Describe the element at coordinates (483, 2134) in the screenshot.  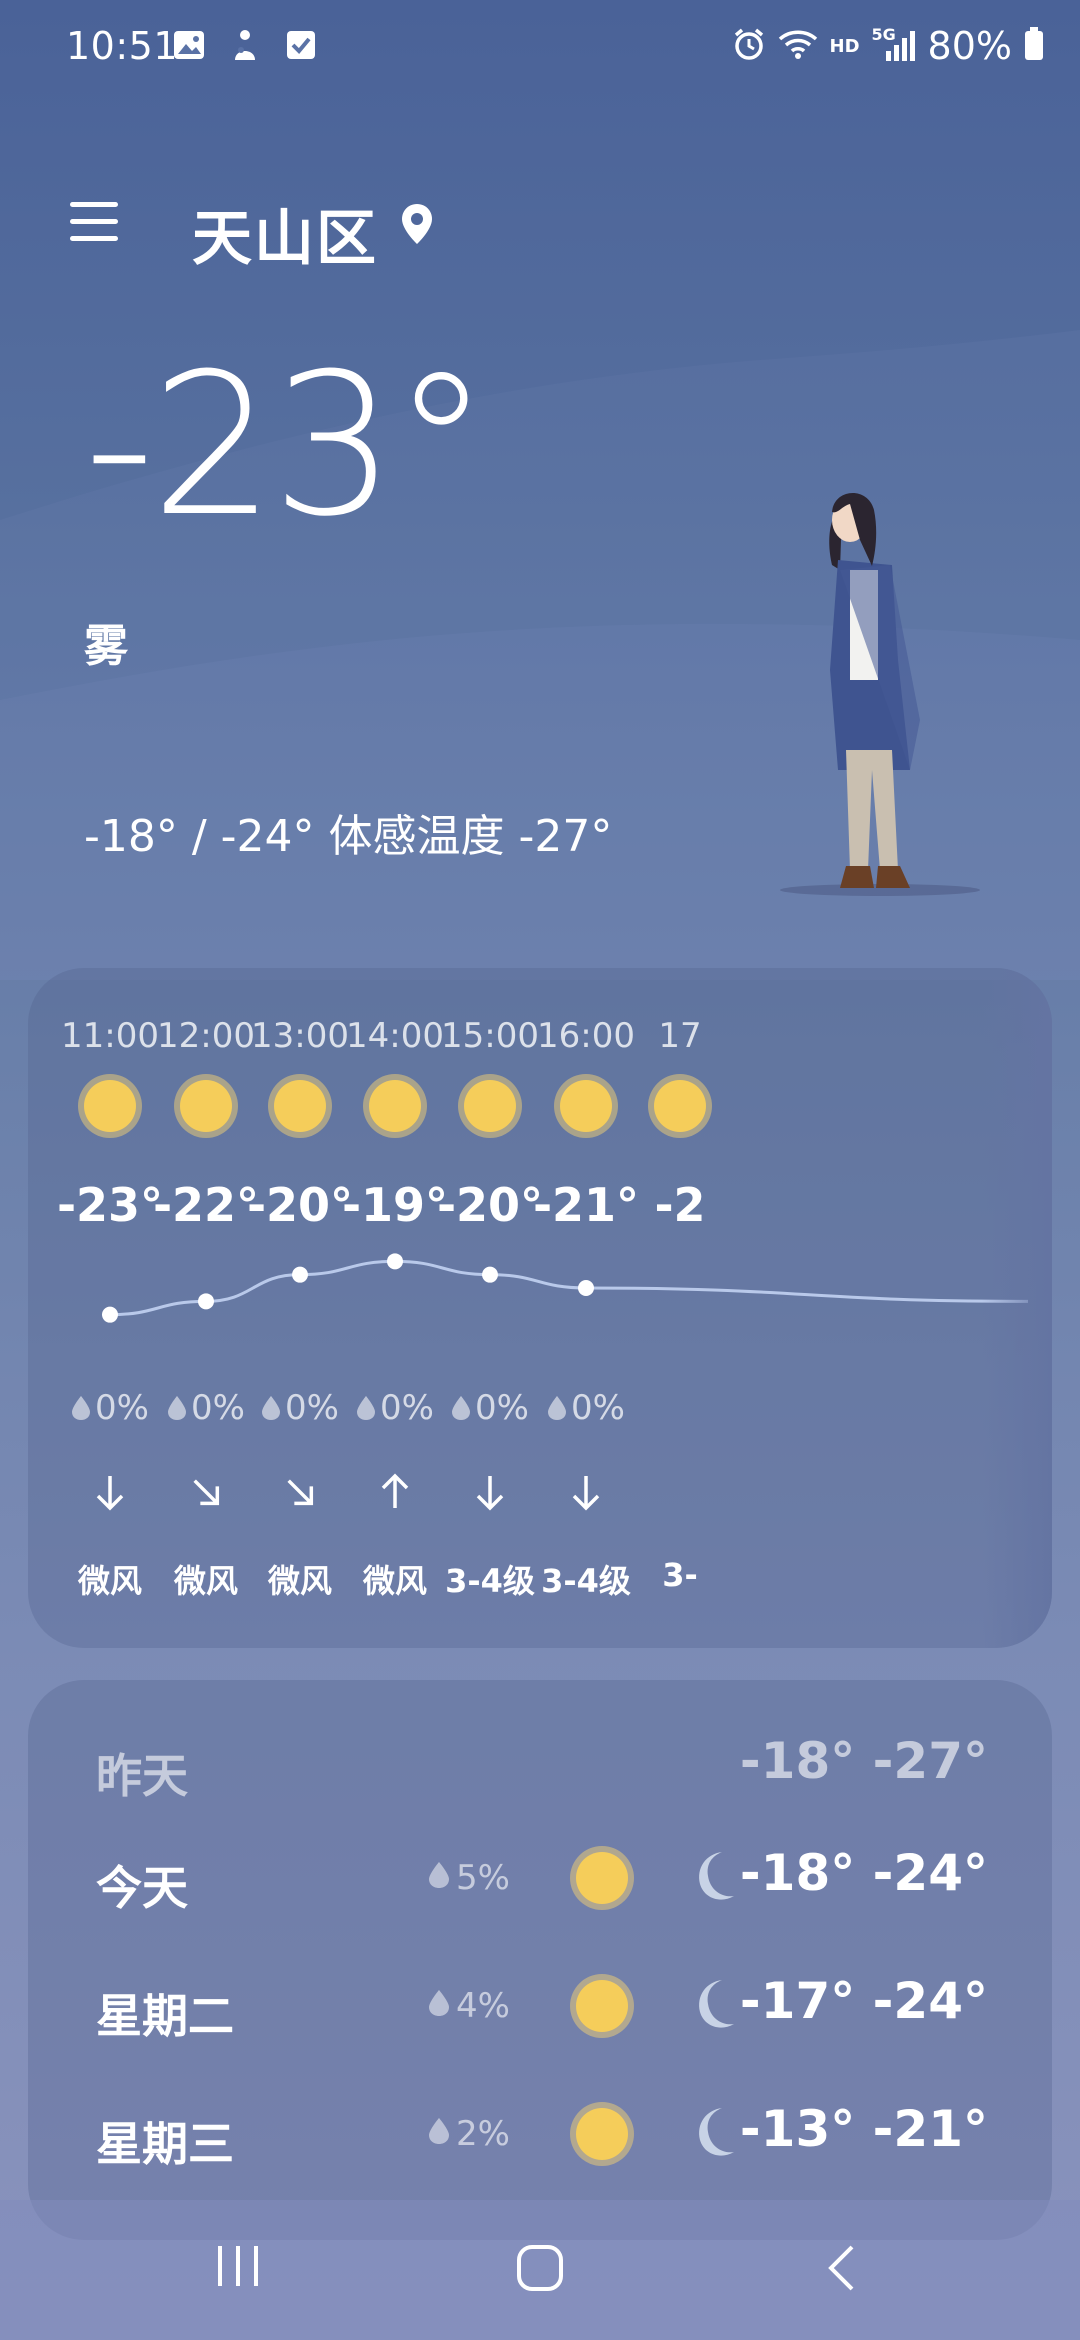
I see `precip-value: 2%` at that location.